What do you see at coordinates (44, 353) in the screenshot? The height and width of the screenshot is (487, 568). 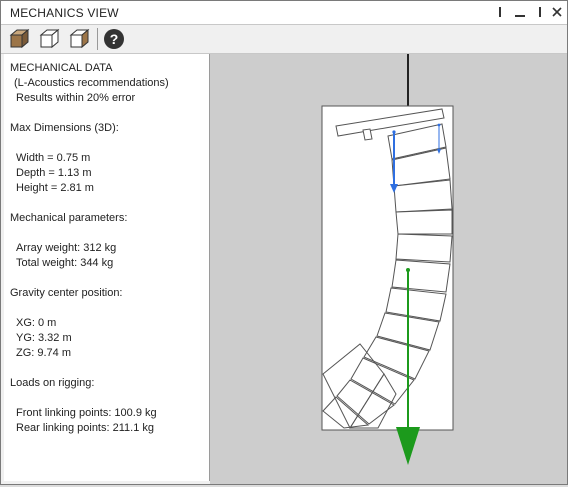 I see `zg-value: ZG: 9.74 m` at bounding box center [44, 353].